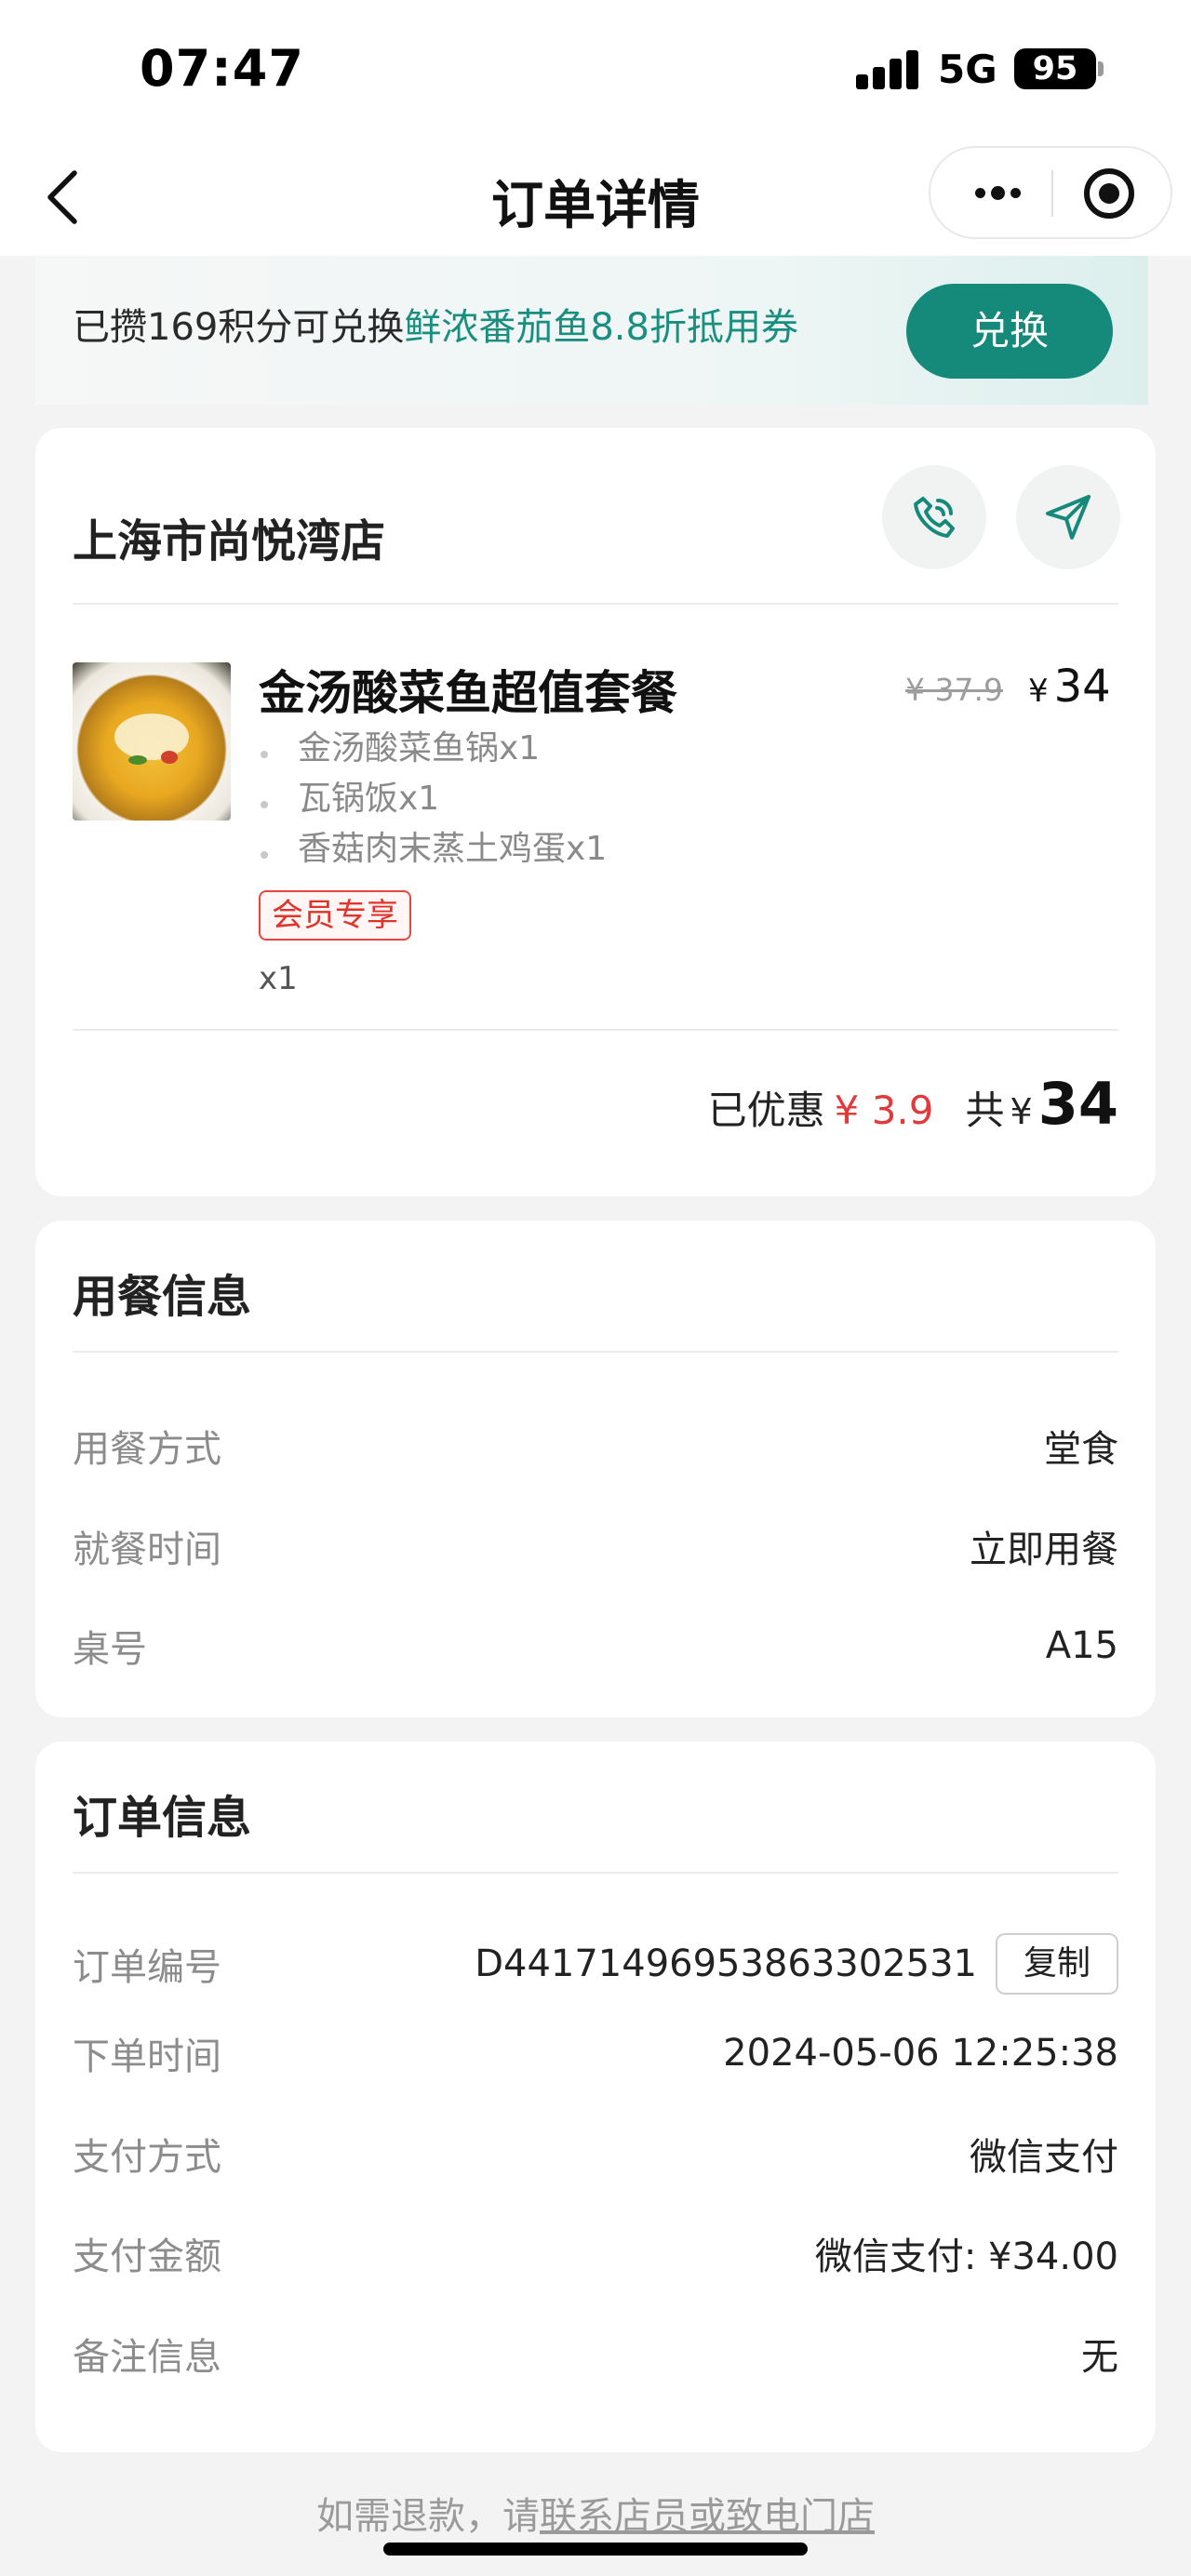 The image size is (1191, 2576). Describe the element at coordinates (1081, 1449) in the screenshot. I see `row-value: 堂食` at that location.